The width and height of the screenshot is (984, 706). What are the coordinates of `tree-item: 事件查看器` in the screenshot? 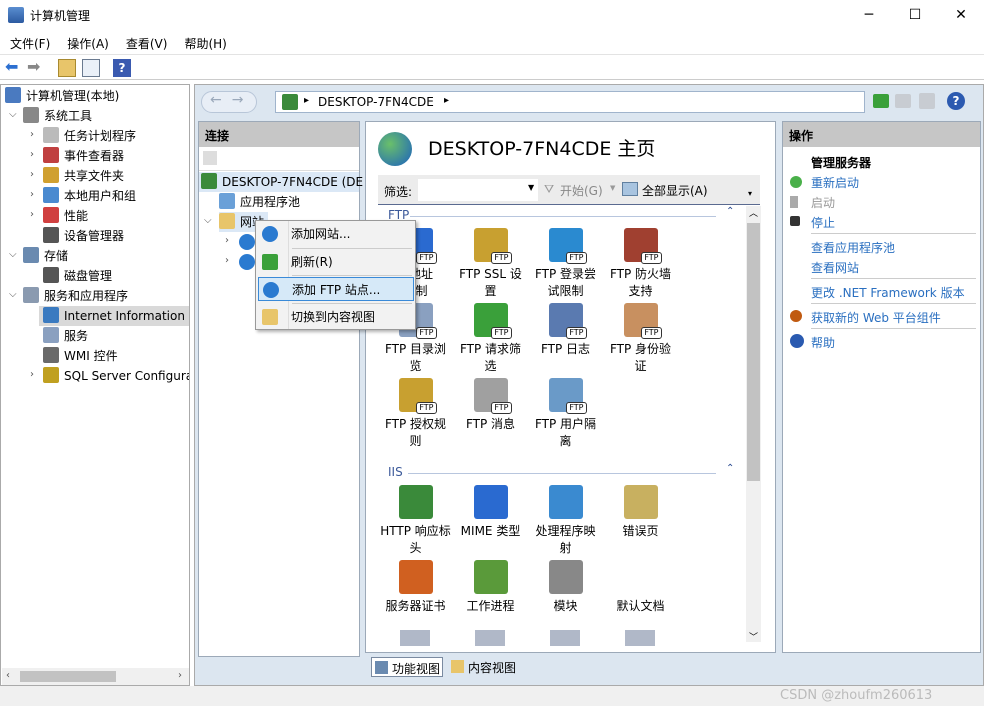 It's located at (83, 156).